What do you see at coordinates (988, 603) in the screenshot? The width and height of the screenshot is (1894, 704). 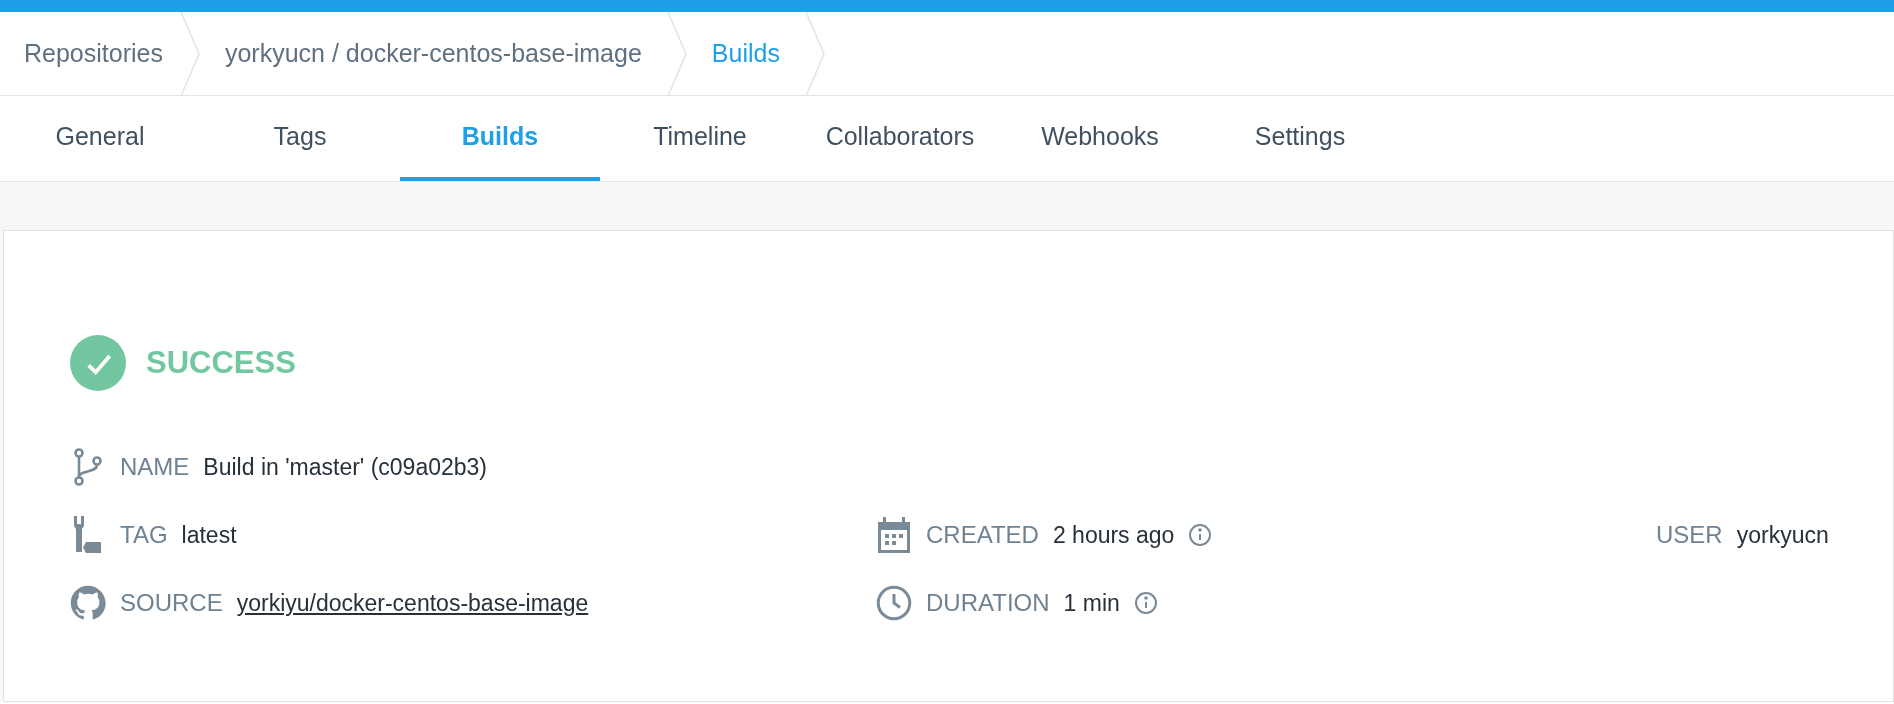 I see `field-label: DURATION` at bounding box center [988, 603].